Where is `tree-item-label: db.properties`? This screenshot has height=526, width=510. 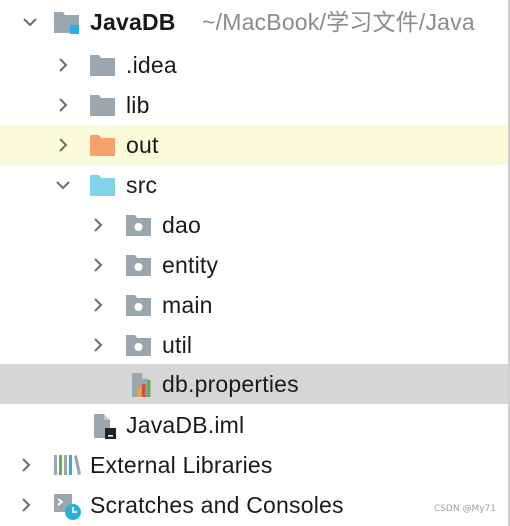 tree-item-label: db.properties is located at coordinates (230, 384).